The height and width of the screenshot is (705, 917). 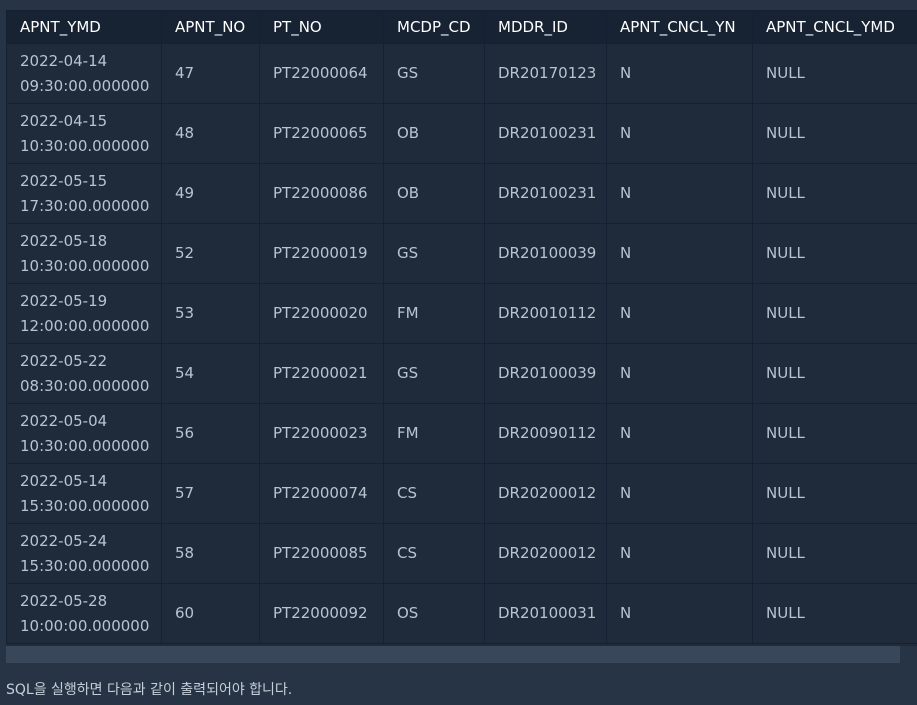 What do you see at coordinates (149, 690) in the screenshot?
I see `result-caption: SQL을 실행하면 다음과 같이 출력되어야 합니다.` at bounding box center [149, 690].